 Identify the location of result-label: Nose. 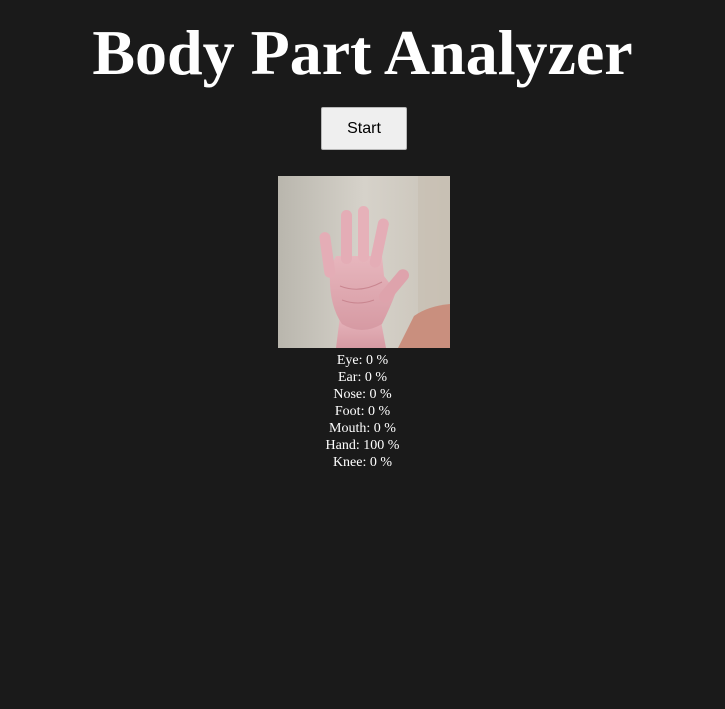
(348, 394).